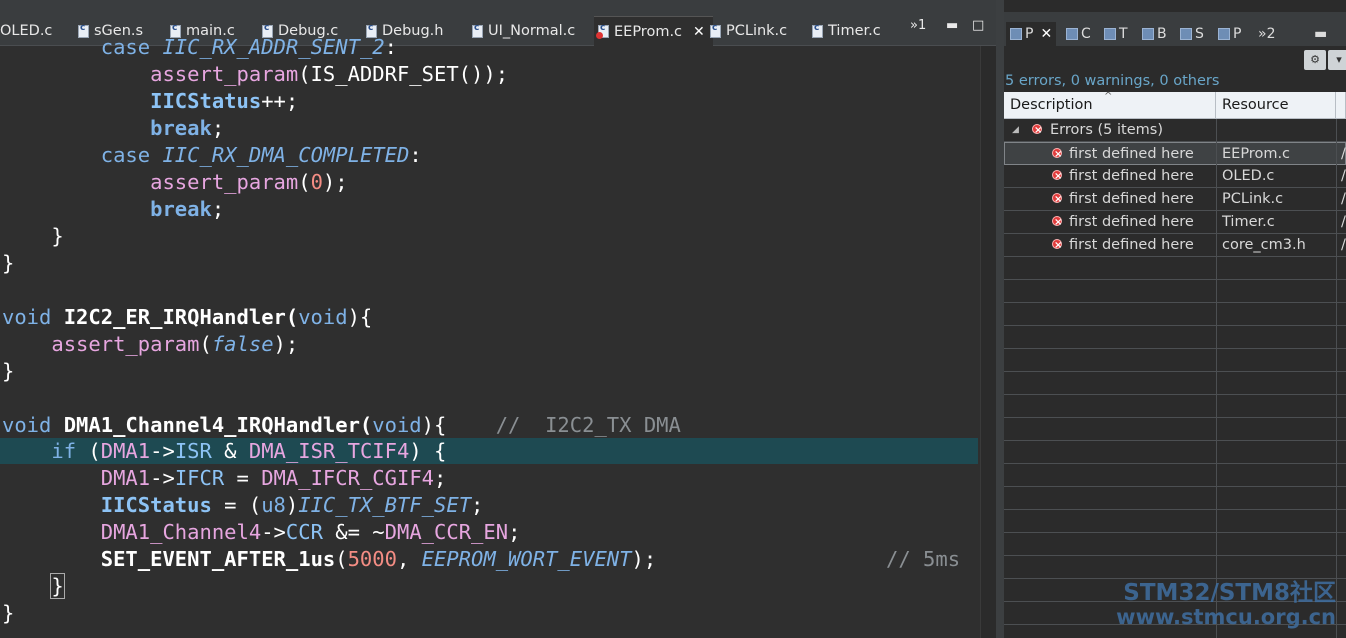 This screenshot has width=1346, height=638. What do you see at coordinates (1000, 319) in the screenshot?
I see `view-sash` at bounding box center [1000, 319].